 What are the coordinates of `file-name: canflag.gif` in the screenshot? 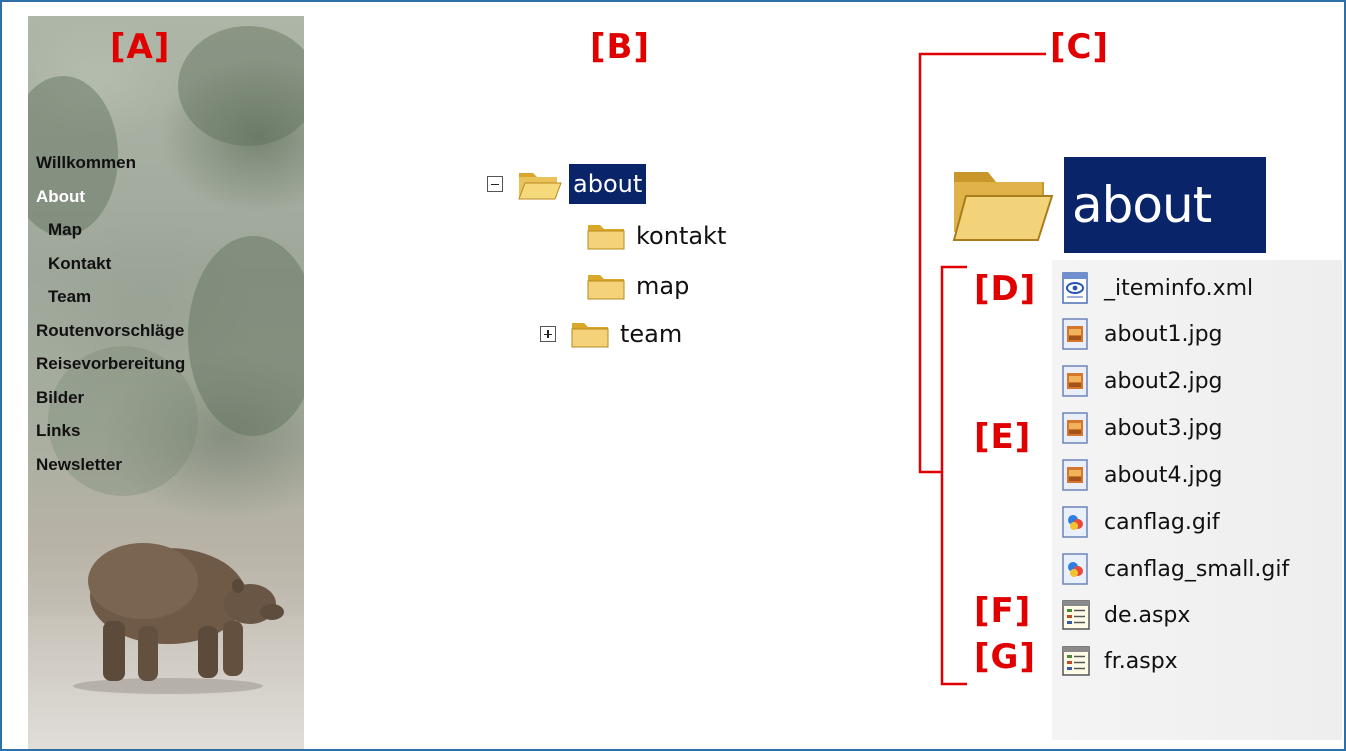 It's located at (1162, 522).